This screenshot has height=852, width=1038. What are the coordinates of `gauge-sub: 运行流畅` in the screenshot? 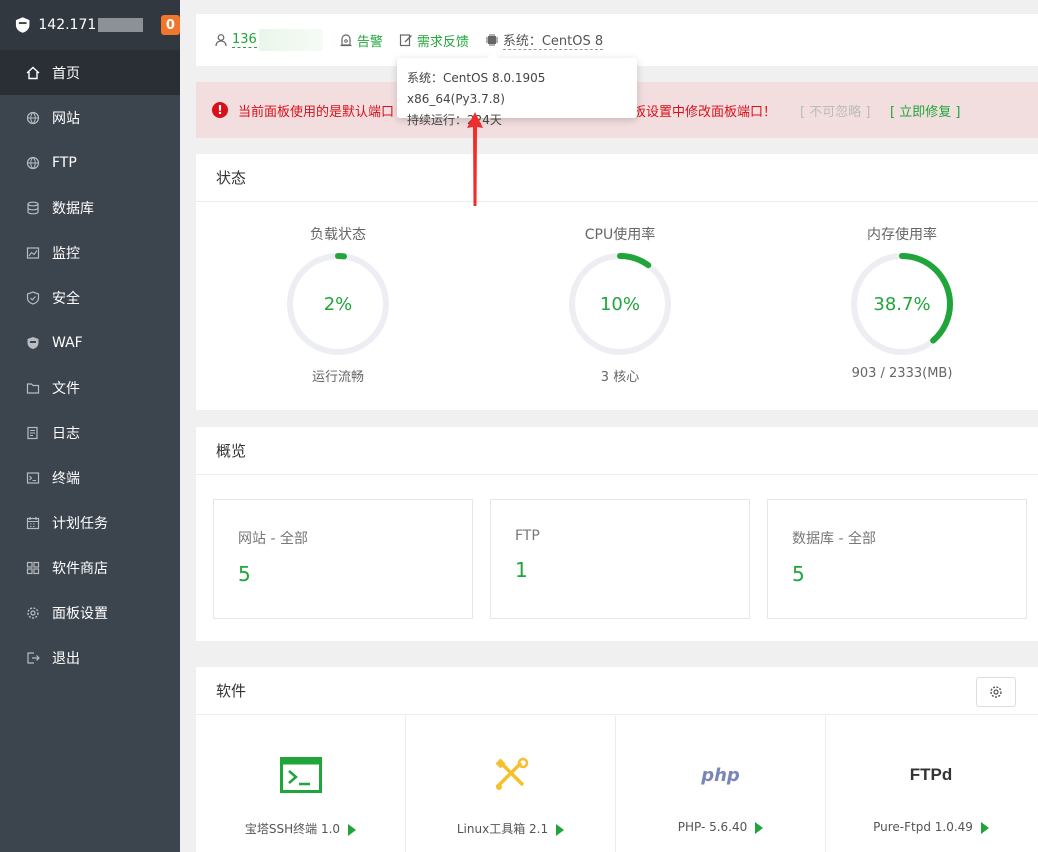 It's located at (337, 377).